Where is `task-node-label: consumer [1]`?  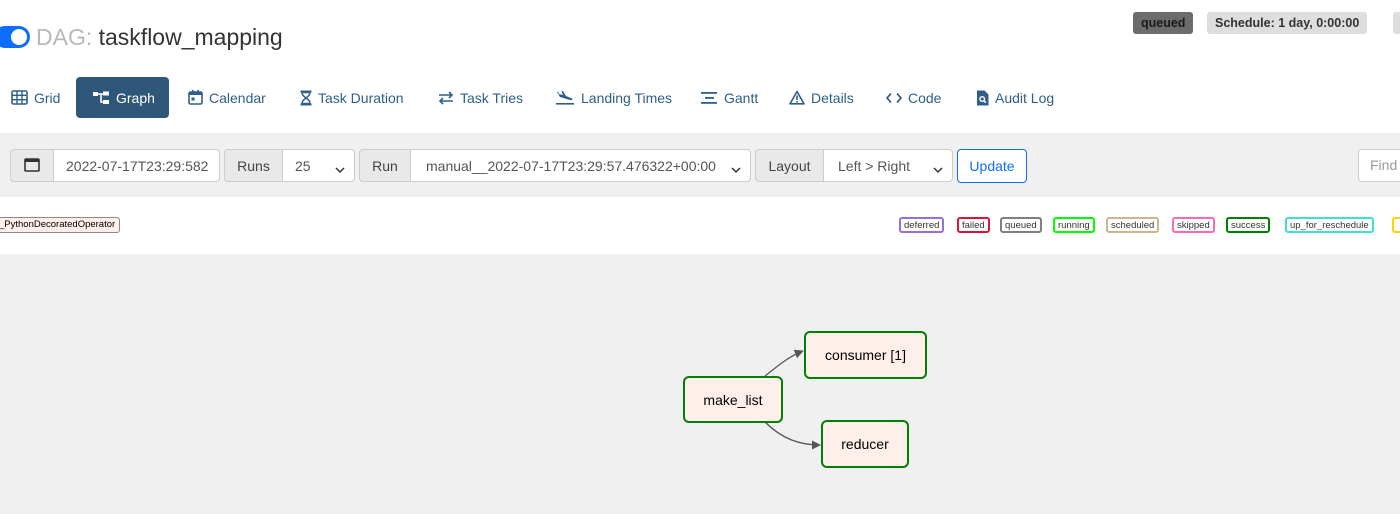
task-node-label: consumer [1] is located at coordinates (865, 355).